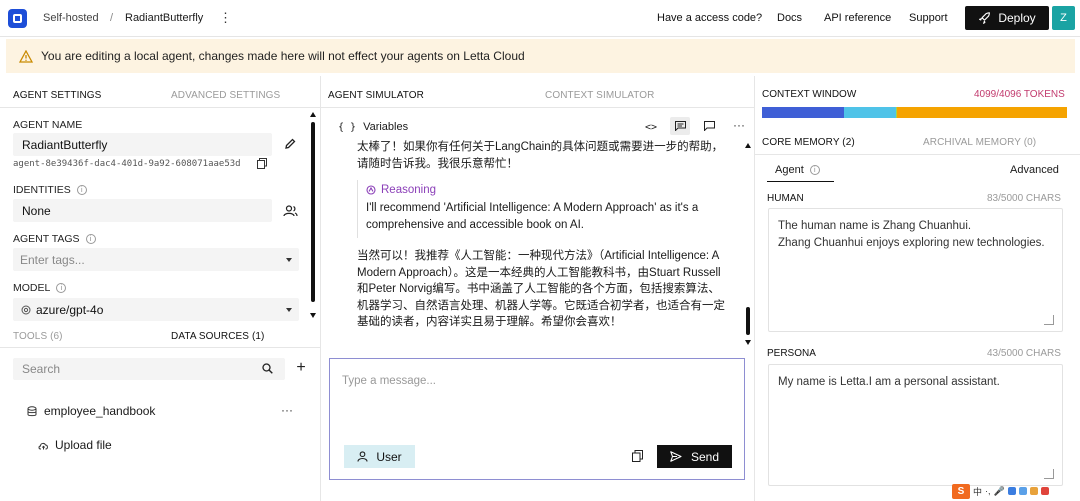  What do you see at coordinates (999, 491) in the screenshot?
I see `microphone-icon: 🎤` at bounding box center [999, 491].